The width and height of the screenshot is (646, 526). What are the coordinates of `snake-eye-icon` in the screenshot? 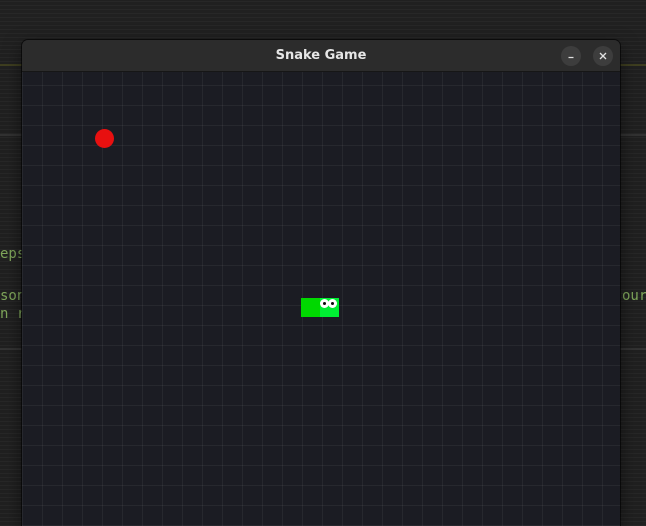 It's located at (332, 303).